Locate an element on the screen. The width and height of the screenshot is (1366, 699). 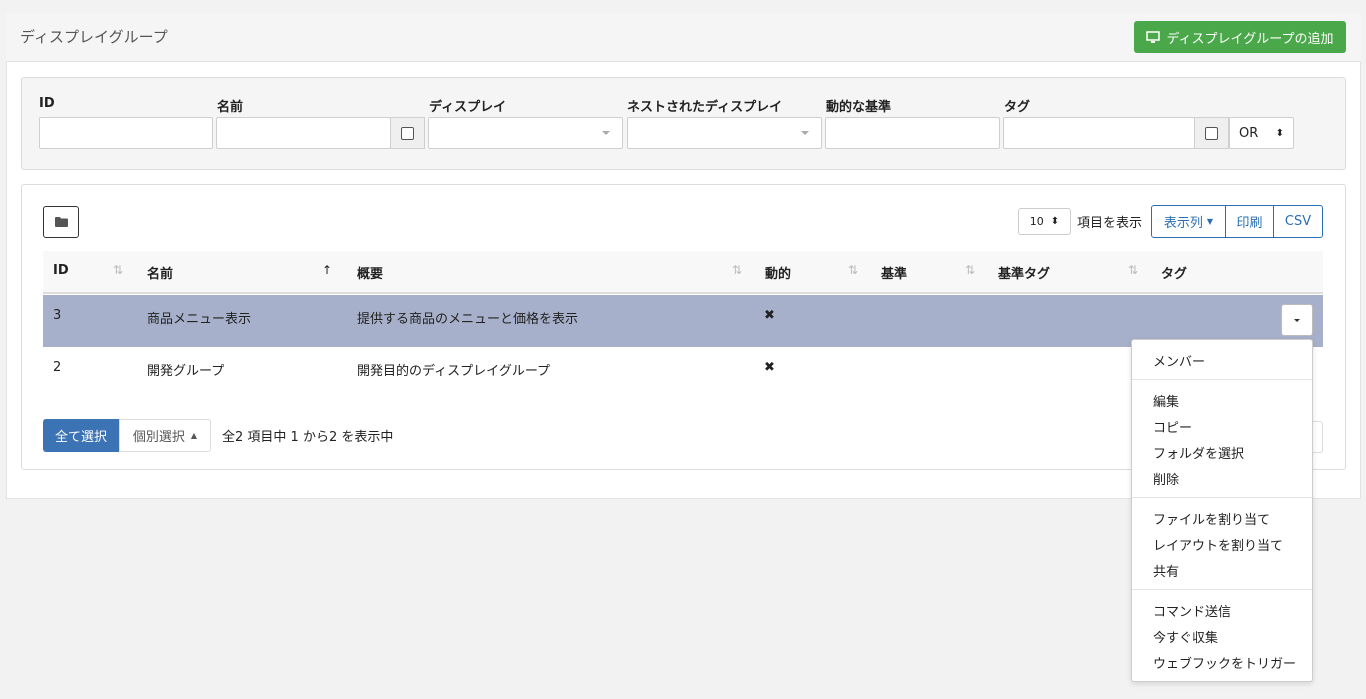
filter-name-input is located at coordinates (303, 133).